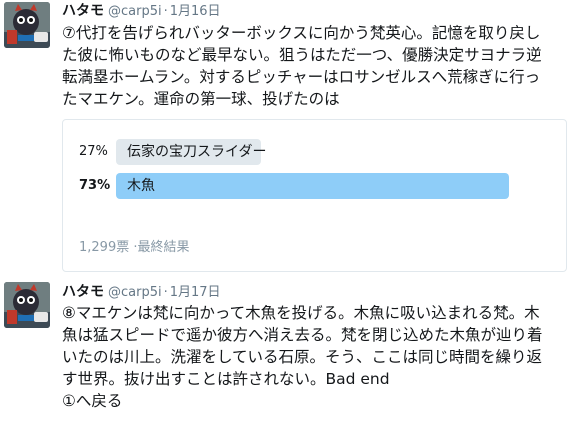  I want to click on tweet-text-line: ⑦代打を告げられバッターボックスに向かう梵英心。記憶を取り戻し, so click(301, 33).